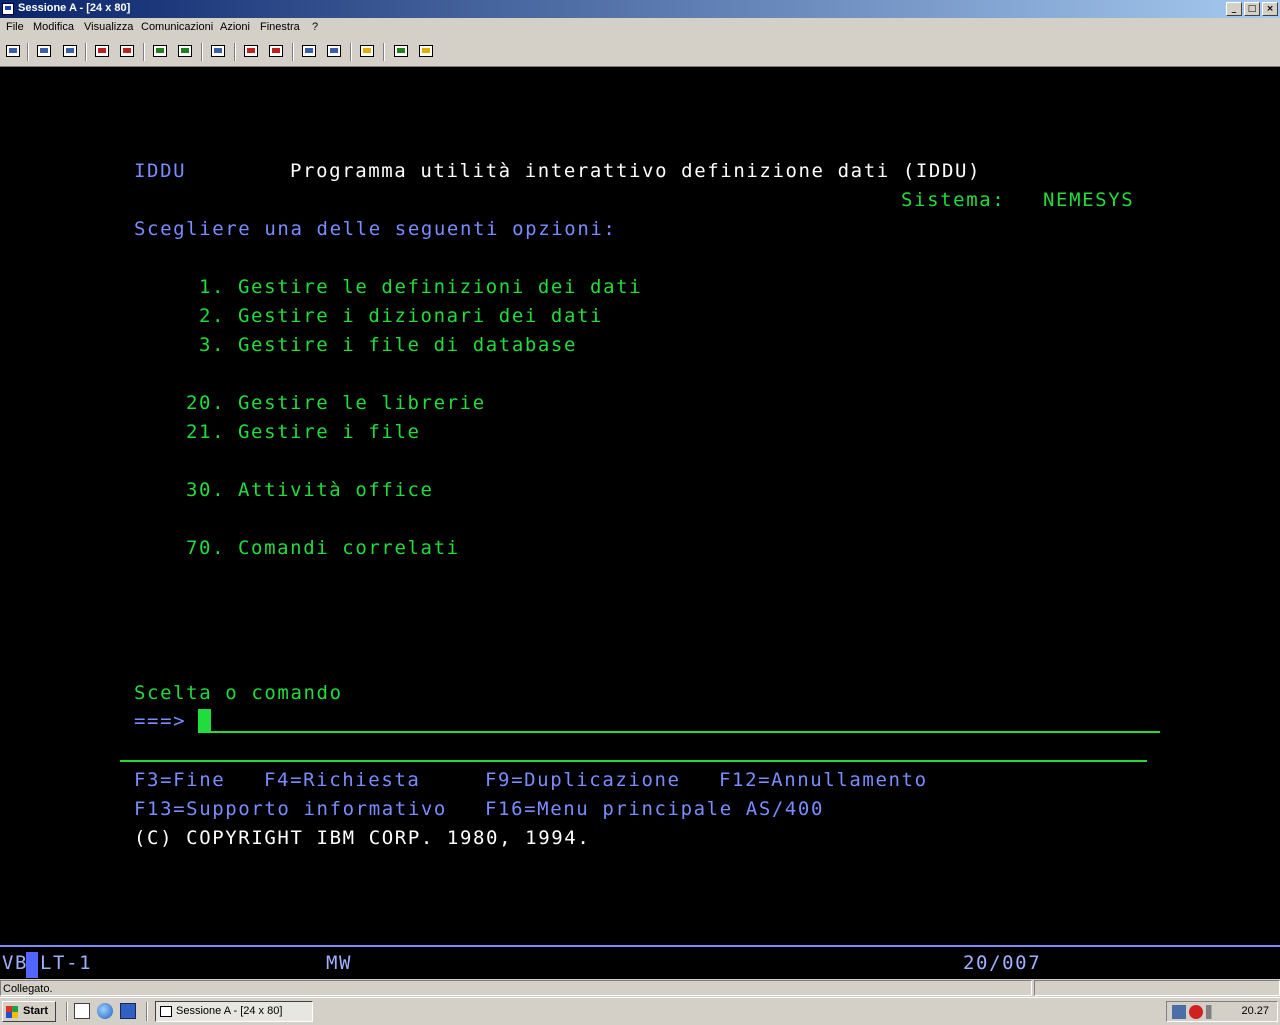  Describe the element at coordinates (654, 809) in the screenshot. I see `fkey-f16: F16=Menu principale AS/400` at that location.